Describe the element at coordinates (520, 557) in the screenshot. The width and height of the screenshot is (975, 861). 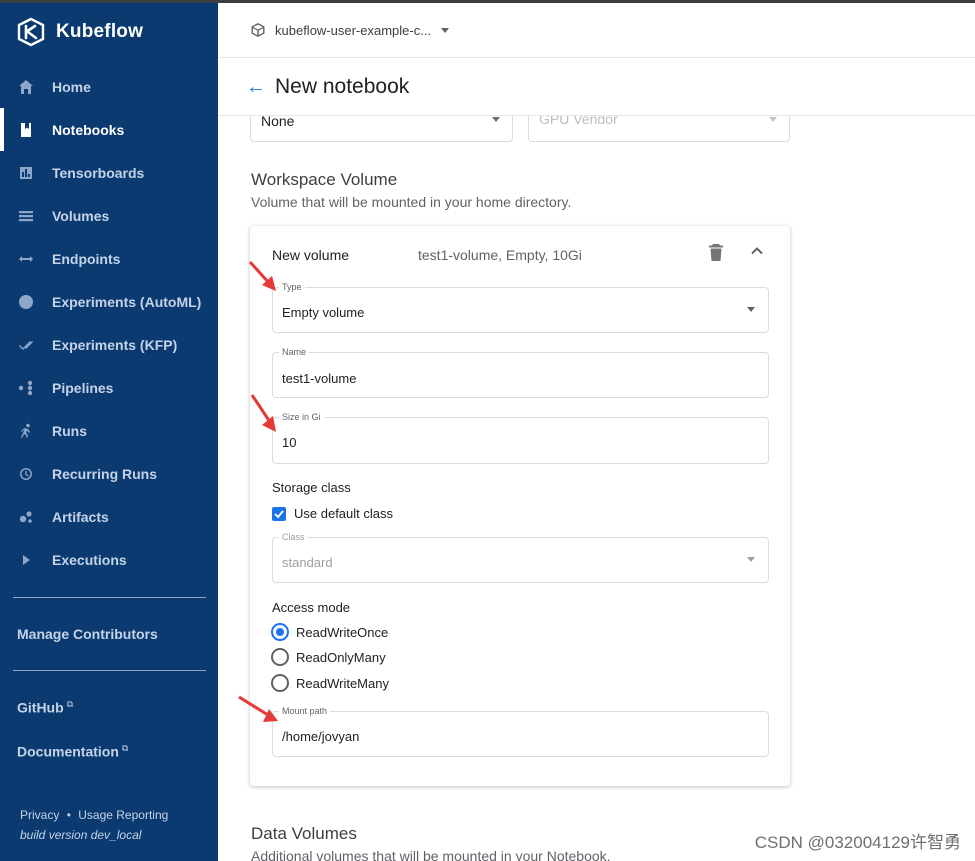
I see `storage-class-select: Class standard` at that location.